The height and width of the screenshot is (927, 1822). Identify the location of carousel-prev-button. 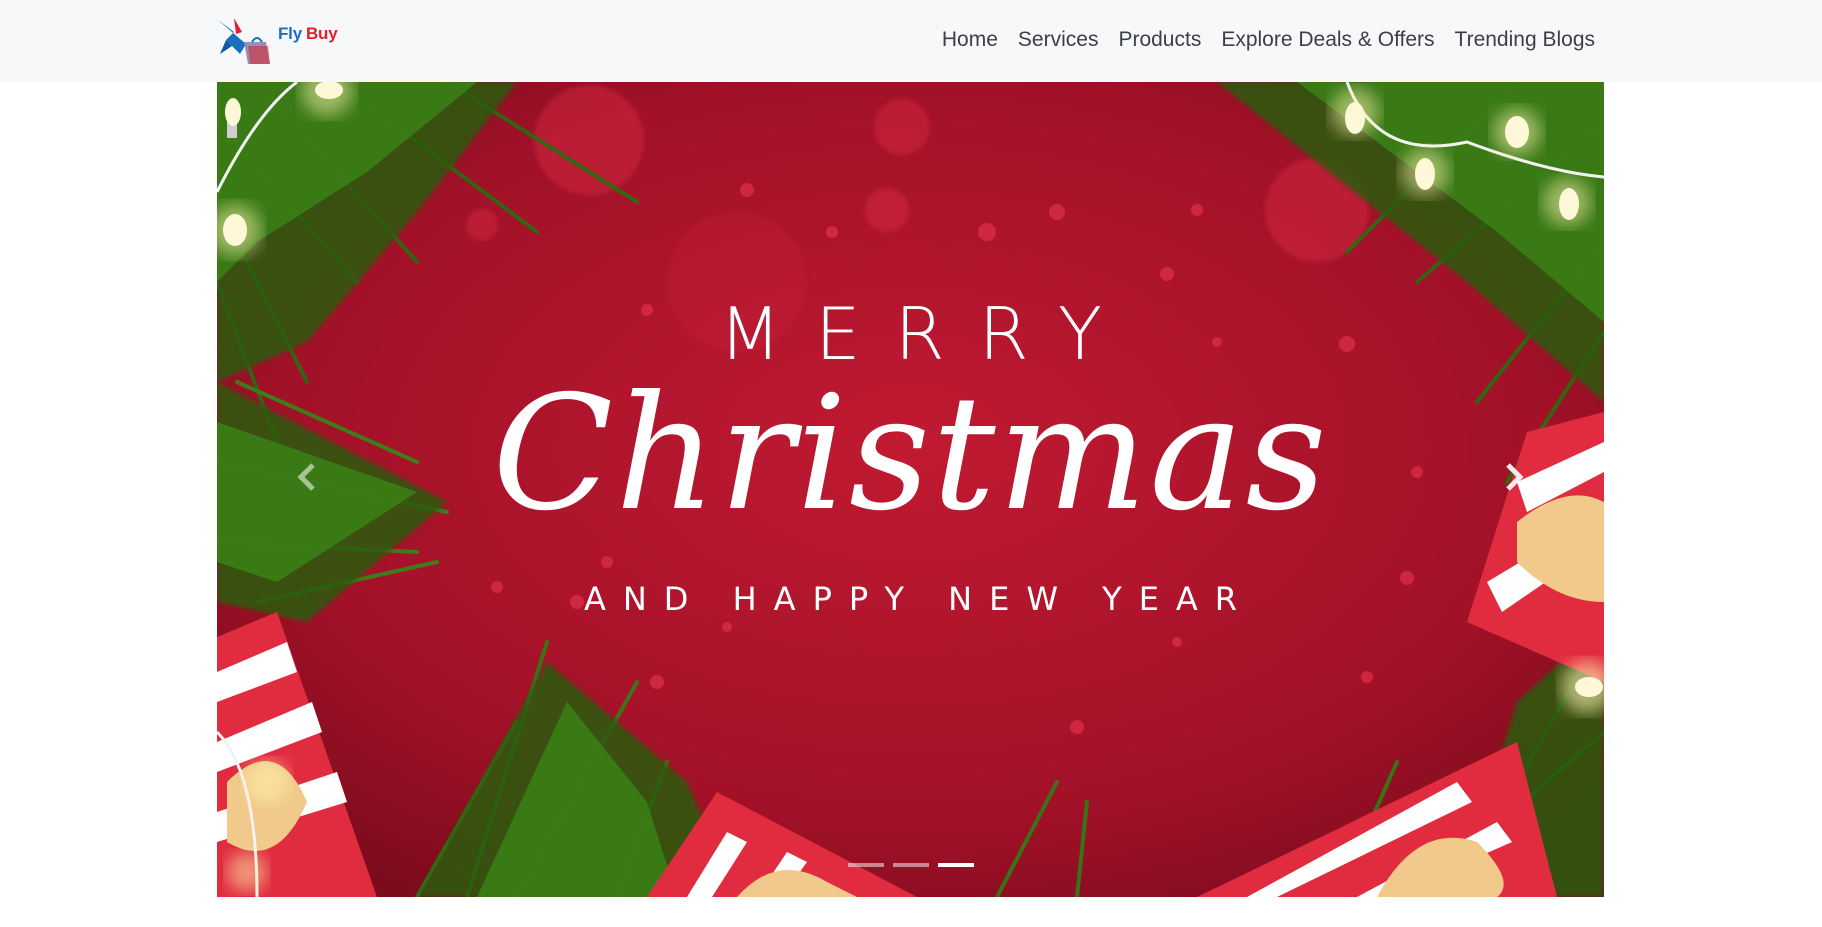
(307, 477).